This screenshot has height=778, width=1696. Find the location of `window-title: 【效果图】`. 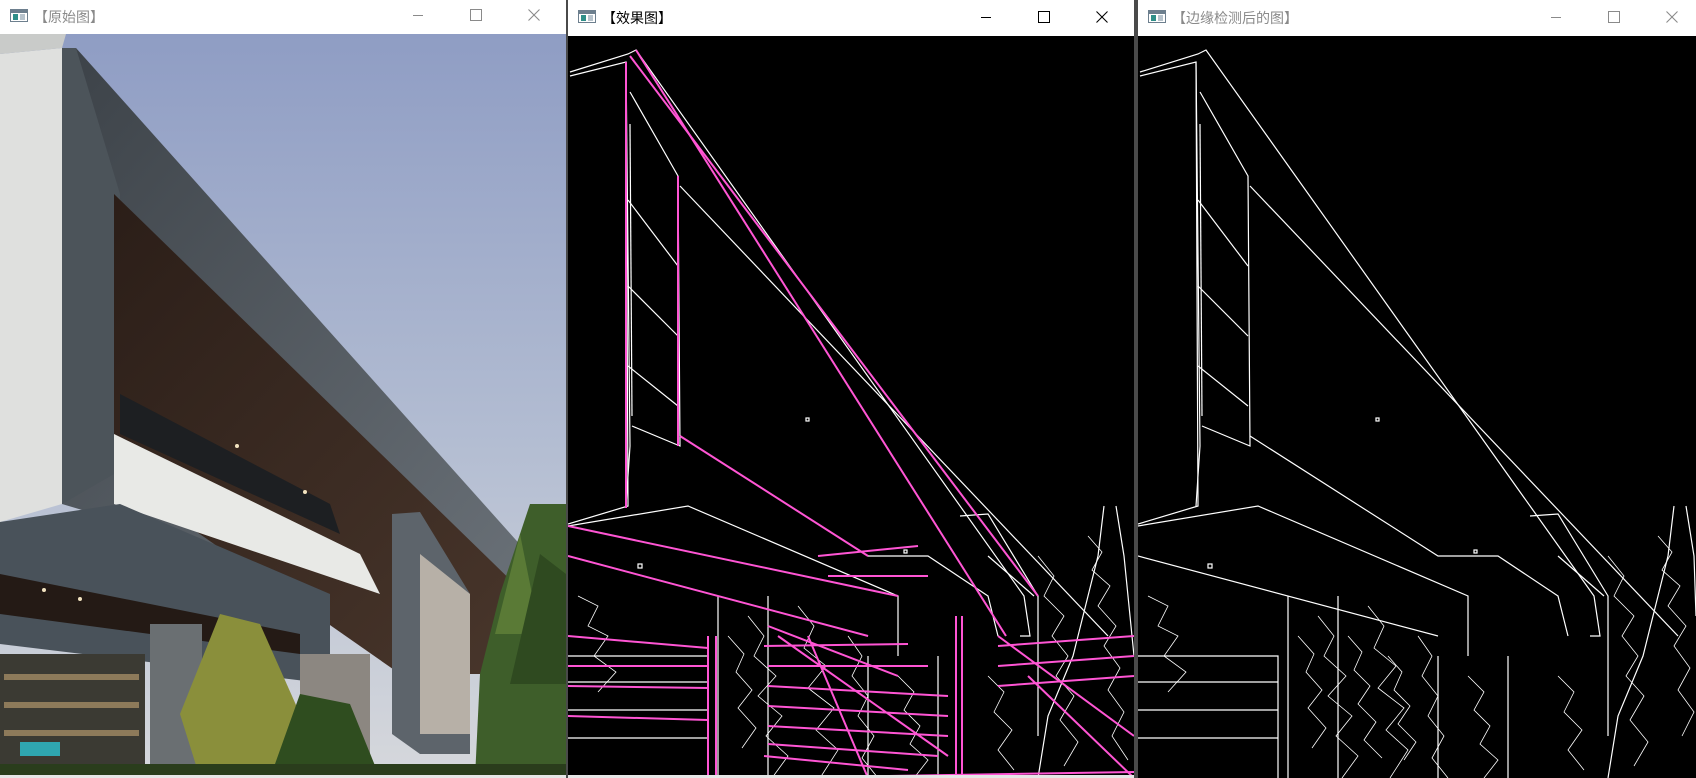

window-title: 【效果图】 is located at coordinates (637, 19).